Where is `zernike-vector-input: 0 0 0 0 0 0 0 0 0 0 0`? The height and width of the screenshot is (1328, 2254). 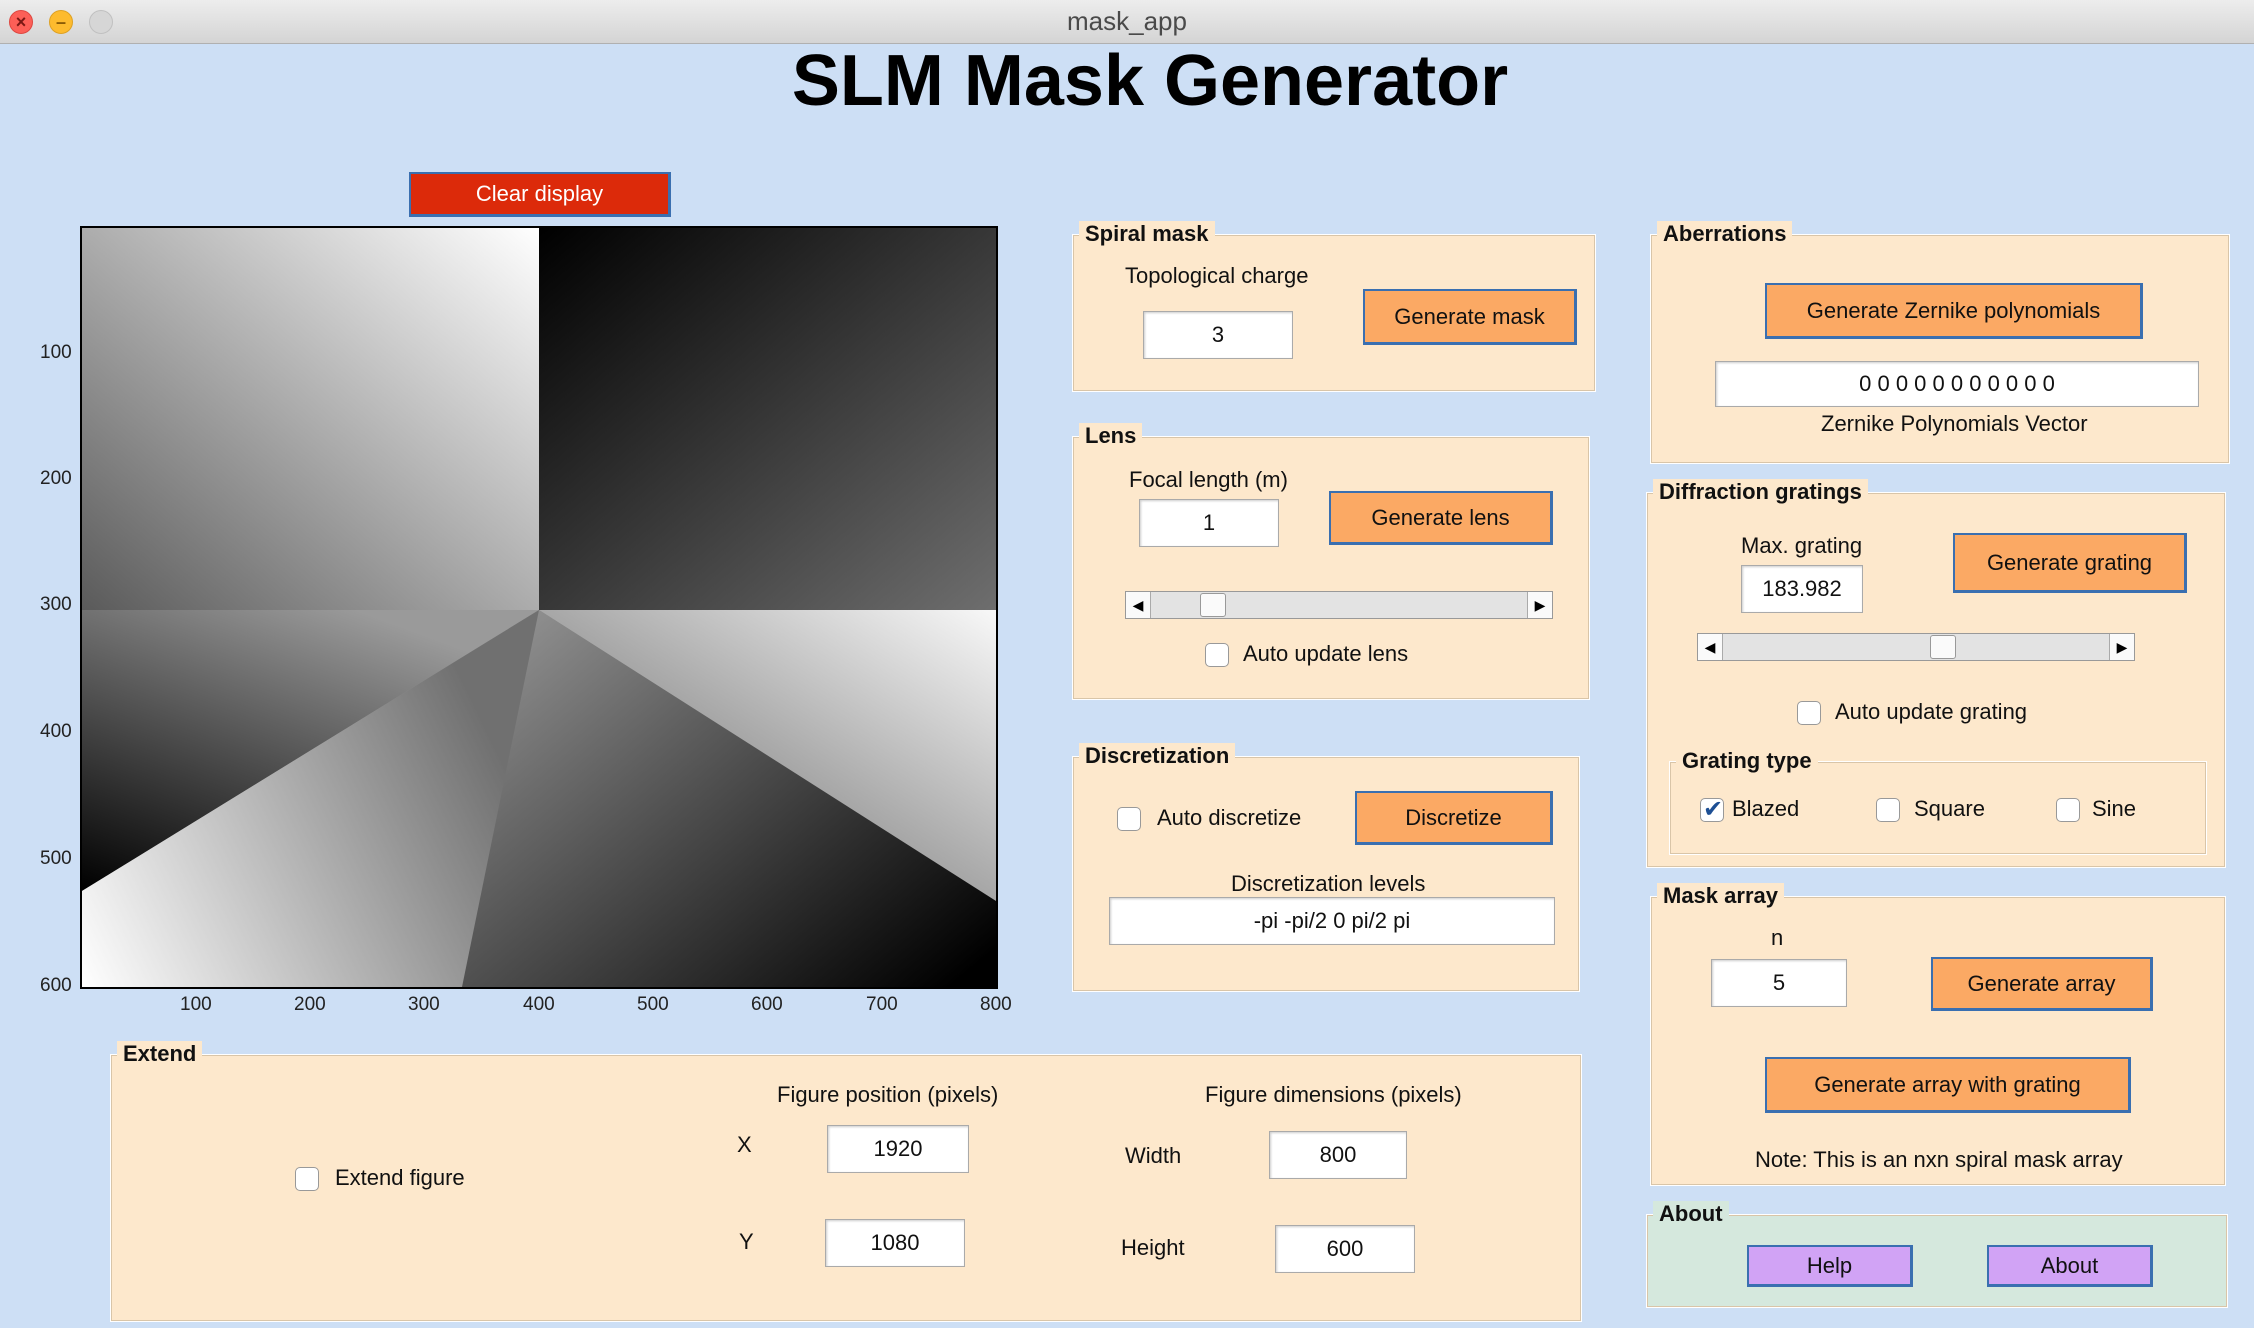 zernike-vector-input: 0 0 0 0 0 0 0 0 0 0 0 is located at coordinates (1957, 384).